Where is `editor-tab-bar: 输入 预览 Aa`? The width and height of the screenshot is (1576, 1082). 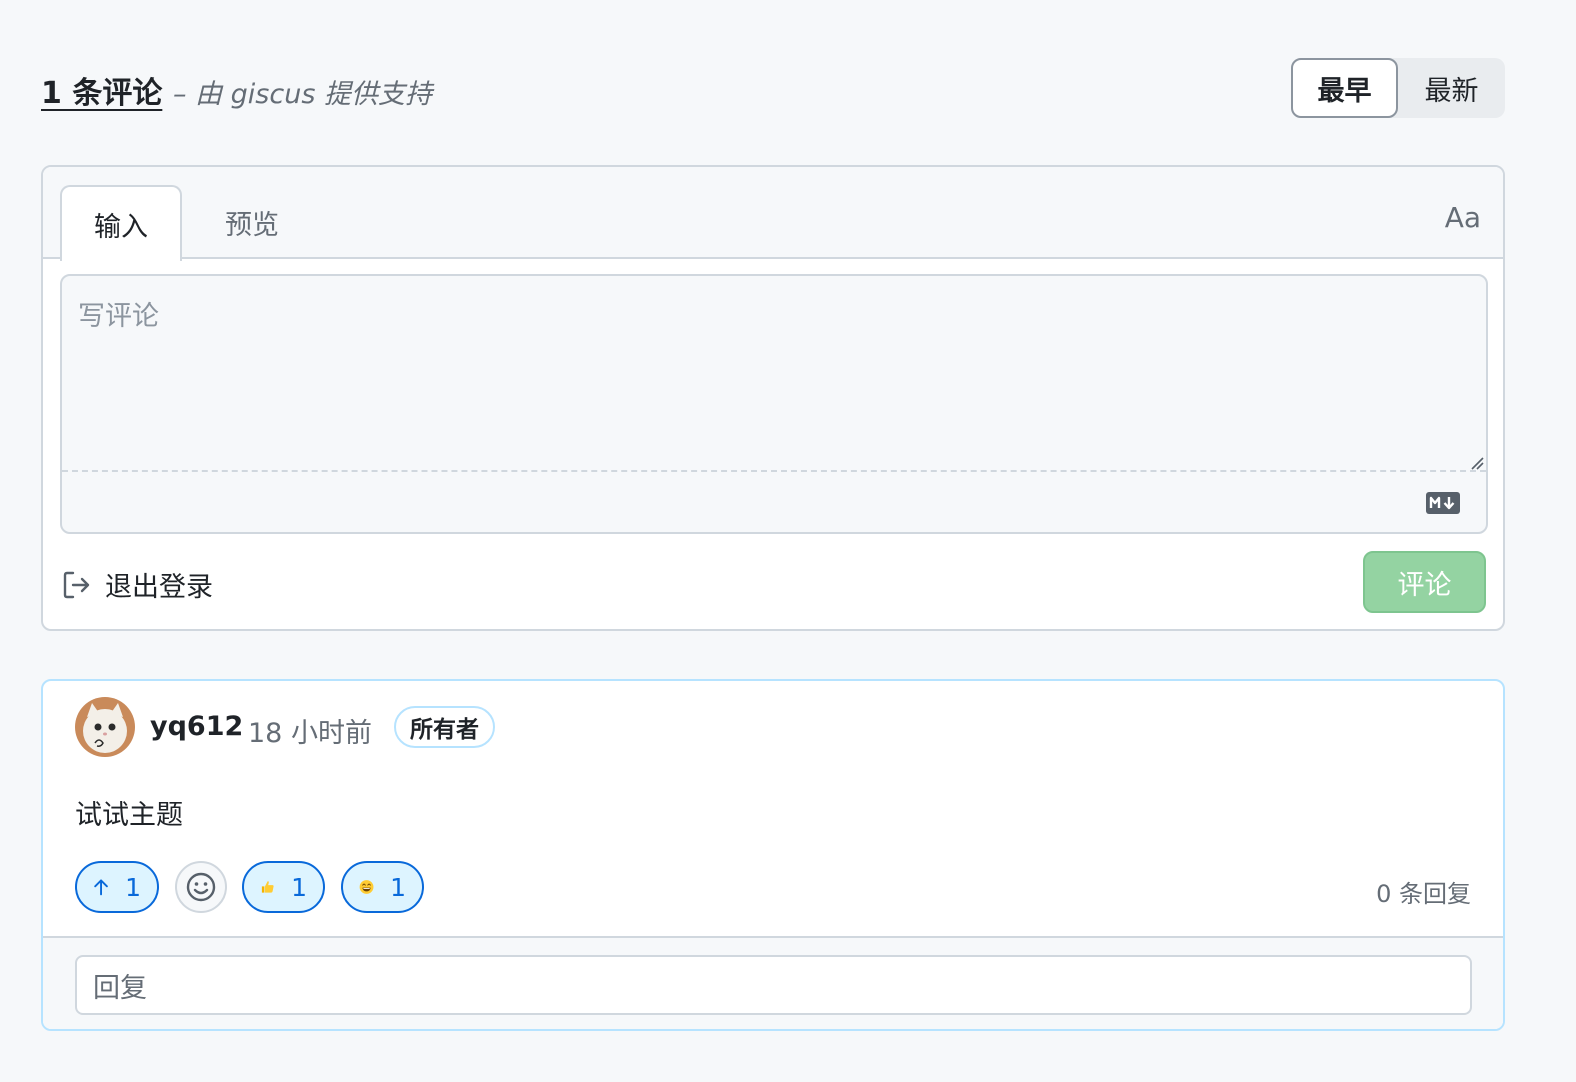 editor-tab-bar: 输入 预览 Aa is located at coordinates (773, 214).